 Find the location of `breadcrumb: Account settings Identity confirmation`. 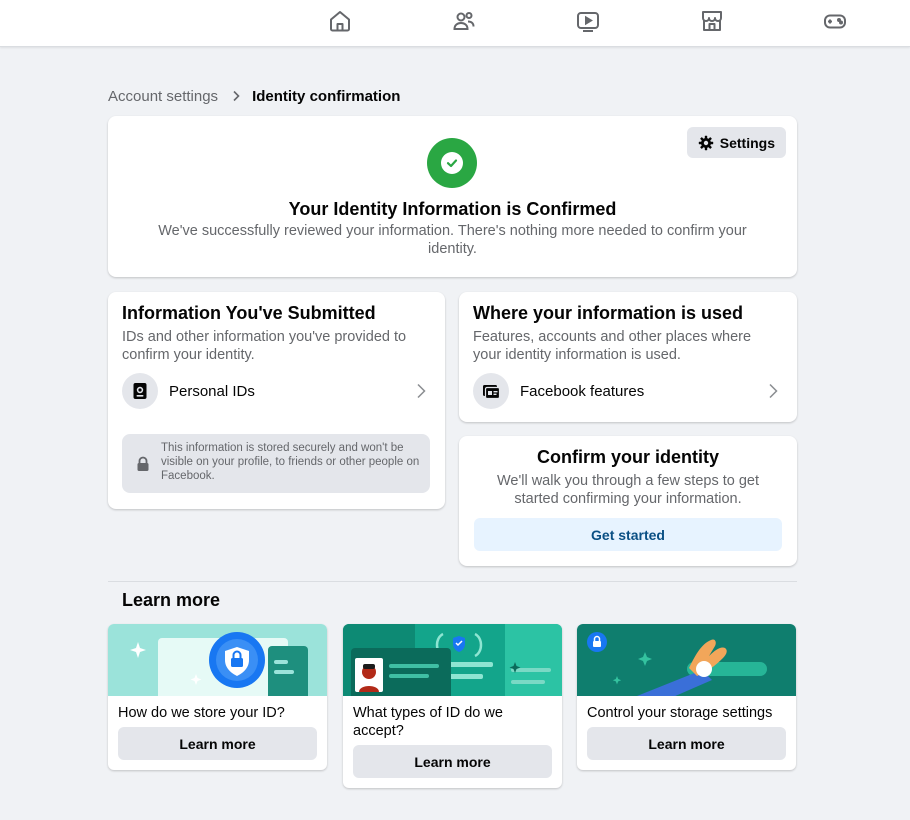

breadcrumb: Account settings Identity confirmation is located at coordinates (254, 96).